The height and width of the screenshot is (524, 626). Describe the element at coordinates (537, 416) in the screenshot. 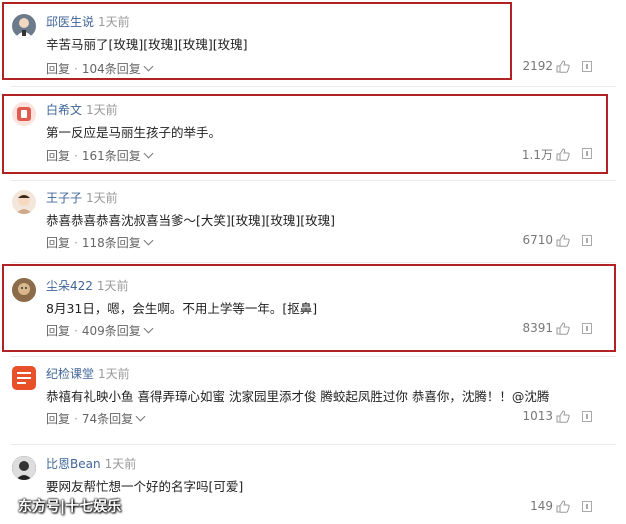

I see `like-count: 1013` at that location.